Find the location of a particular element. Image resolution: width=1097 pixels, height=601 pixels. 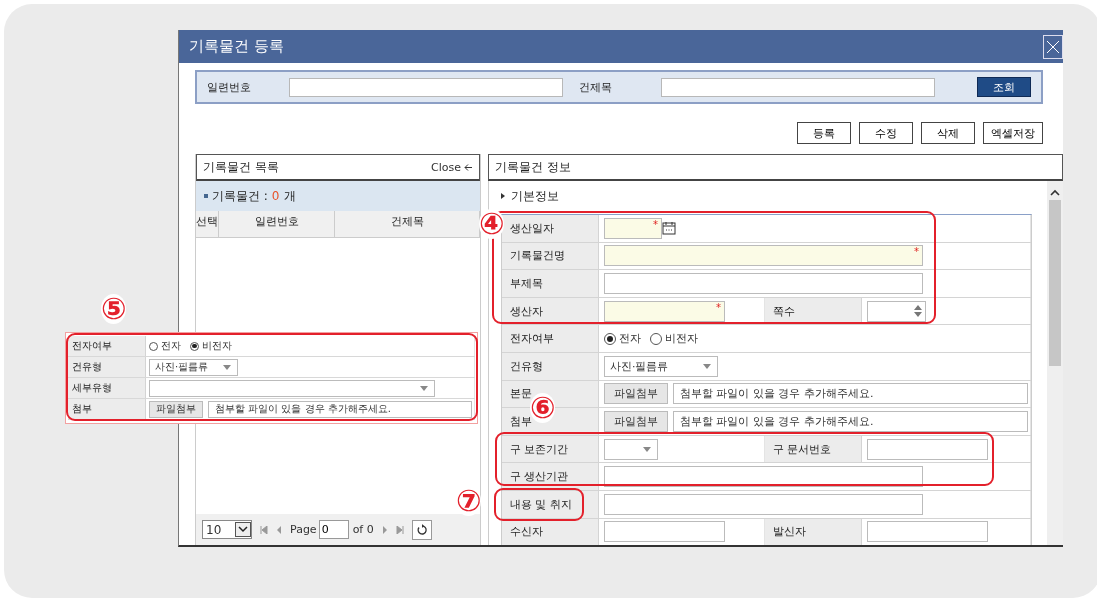

count-label: 기록물건 : is located at coordinates (240, 196).